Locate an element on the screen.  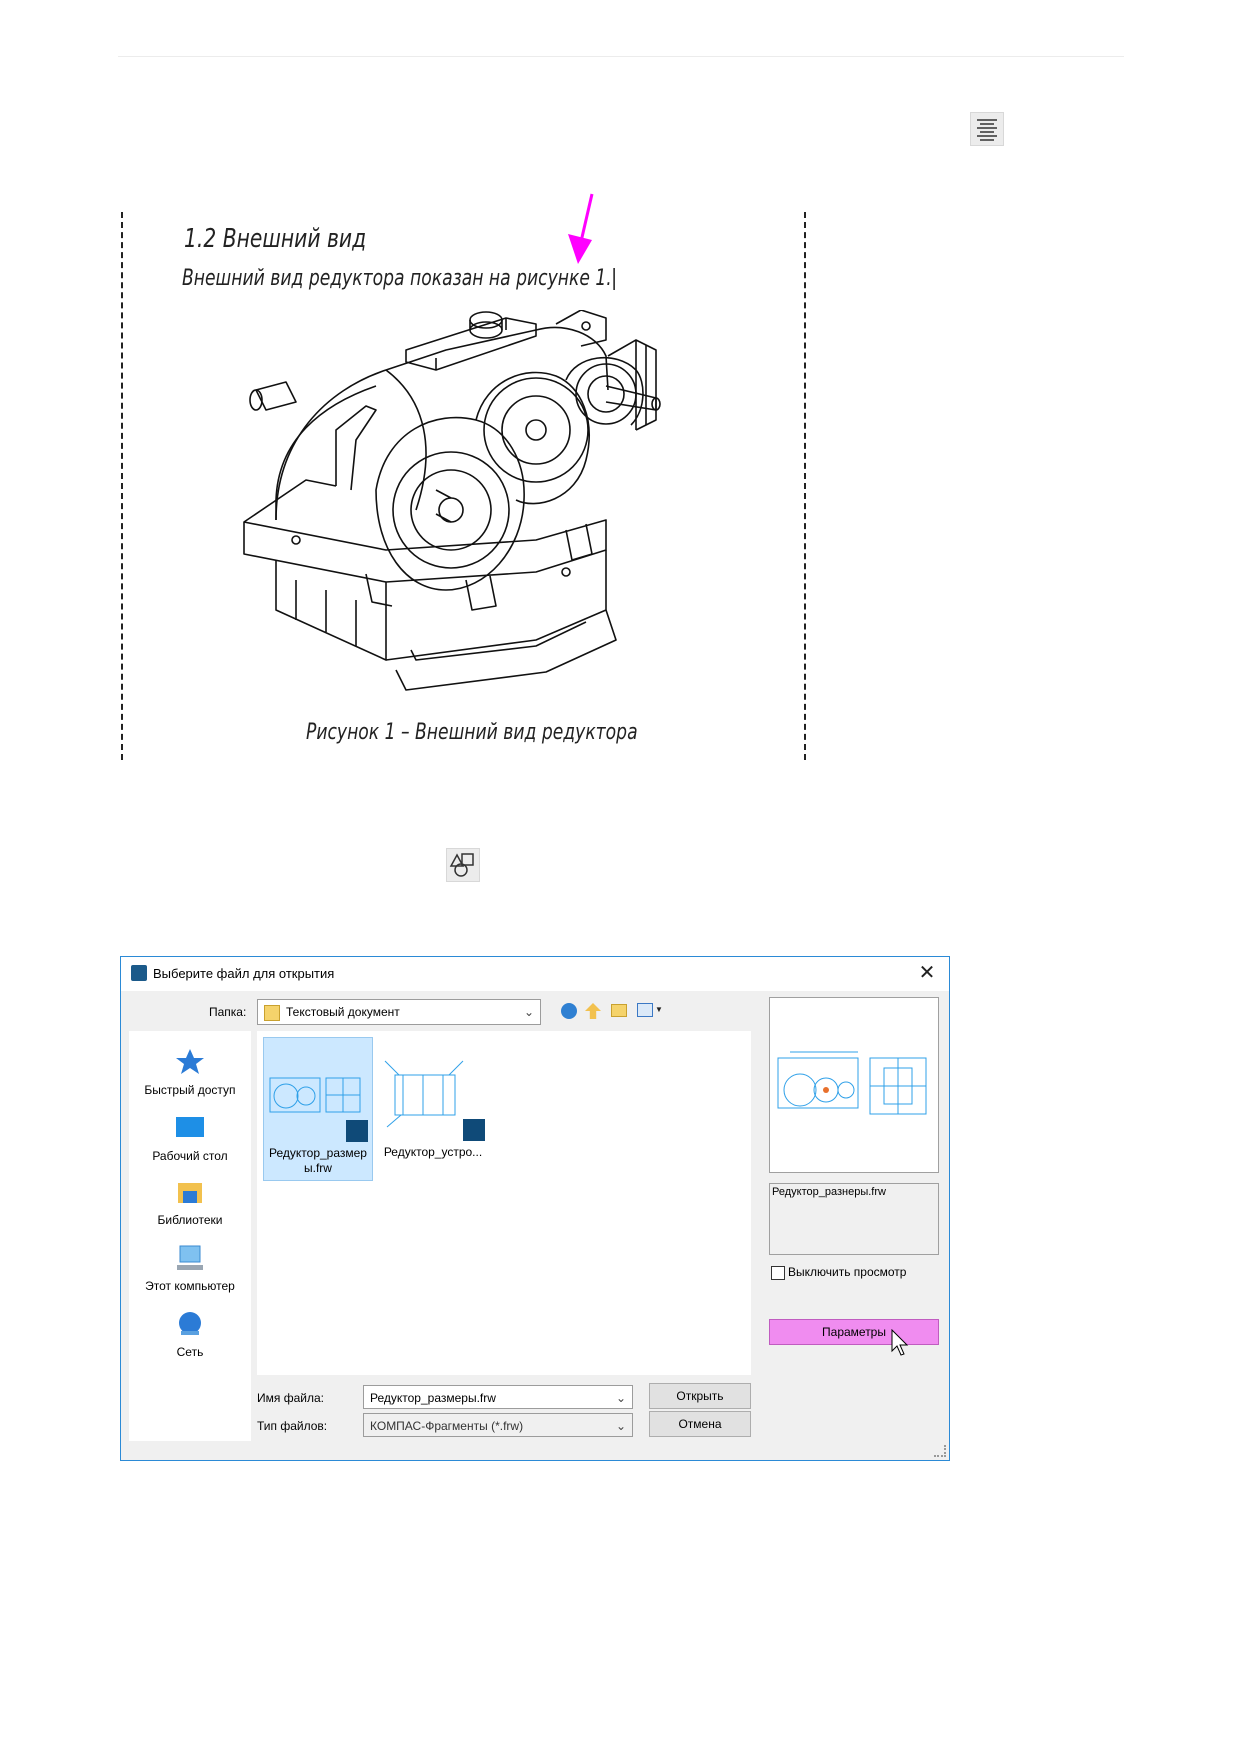
up-folder-icon is located at coordinates (593, 1011).